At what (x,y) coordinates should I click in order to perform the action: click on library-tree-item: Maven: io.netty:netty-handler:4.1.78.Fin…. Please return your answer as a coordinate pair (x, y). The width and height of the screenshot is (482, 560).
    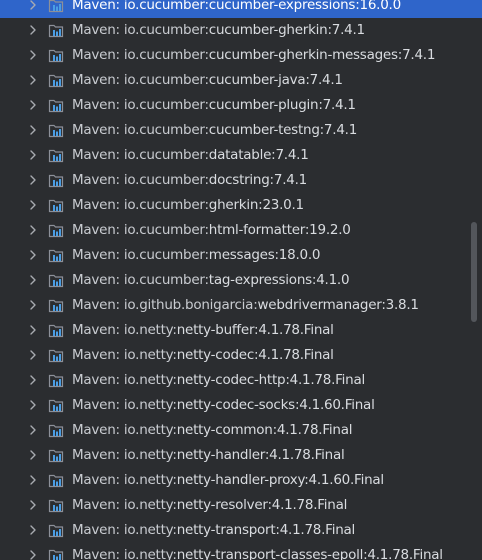
    Looking at the image, I should click on (241, 455).